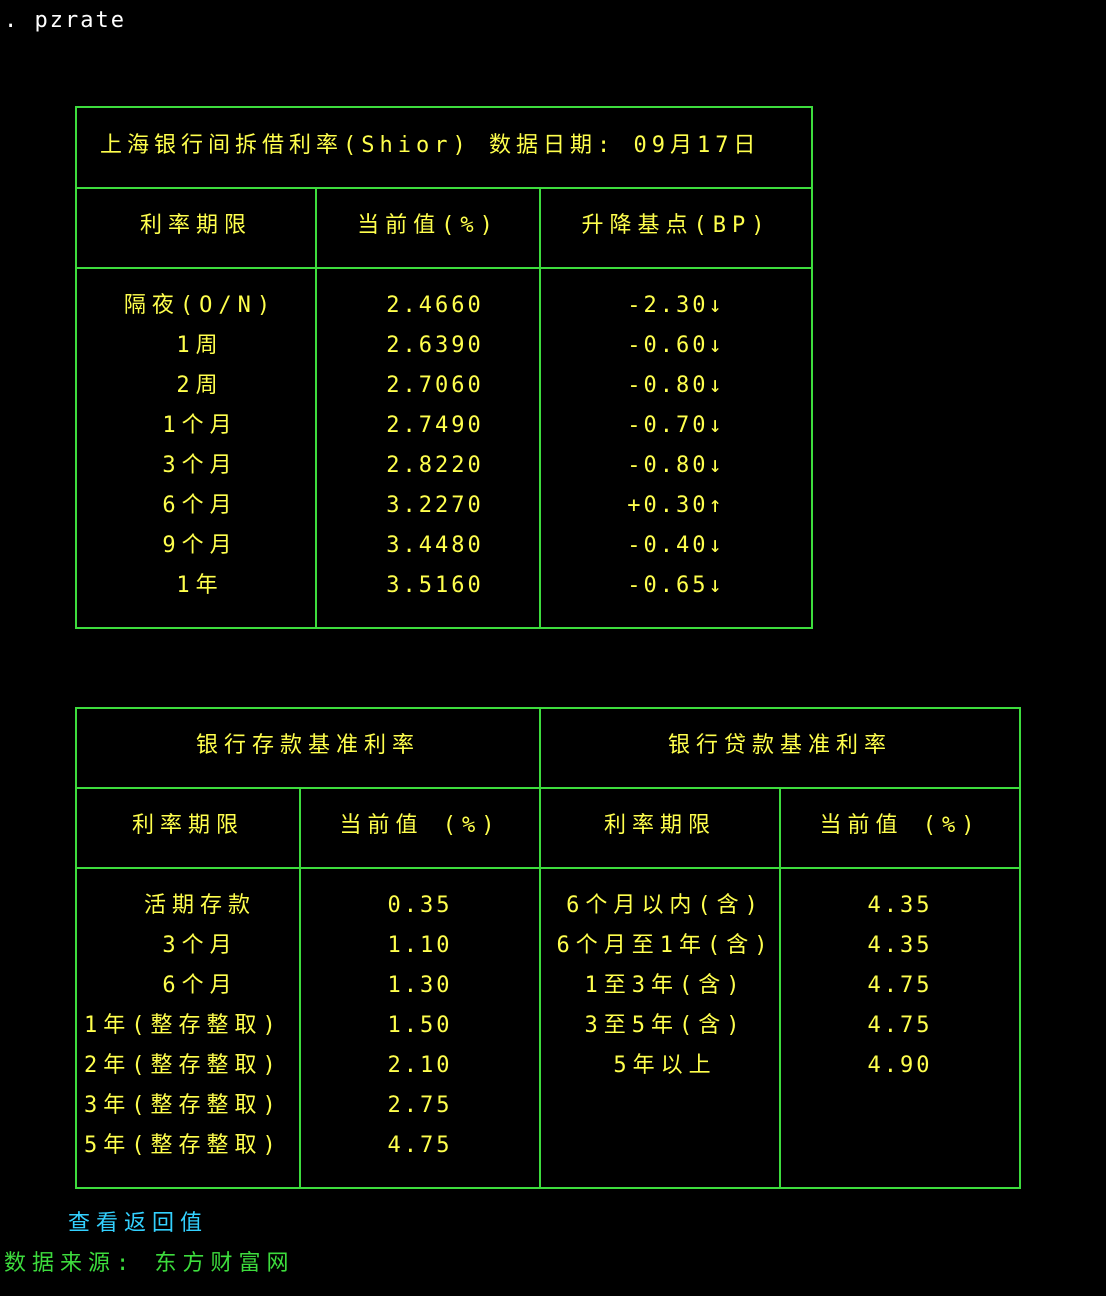 The height and width of the screenshot is (1296, 1106). I want to click on shibor-term-cell: 9个月, so click(200, 545).